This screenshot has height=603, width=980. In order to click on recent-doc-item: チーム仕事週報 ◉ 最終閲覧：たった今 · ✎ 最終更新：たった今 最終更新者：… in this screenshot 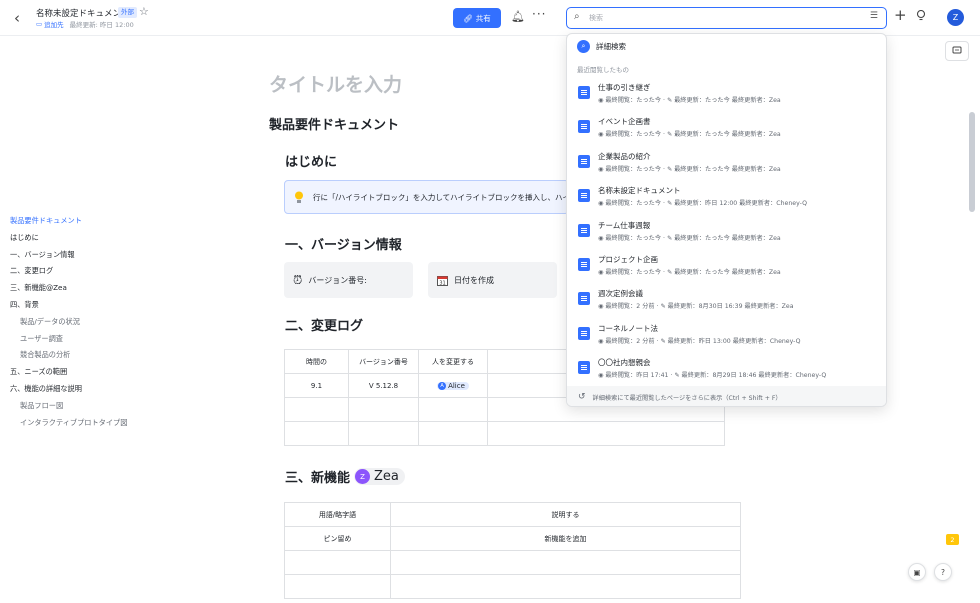, I will do `click(726, 233)`.